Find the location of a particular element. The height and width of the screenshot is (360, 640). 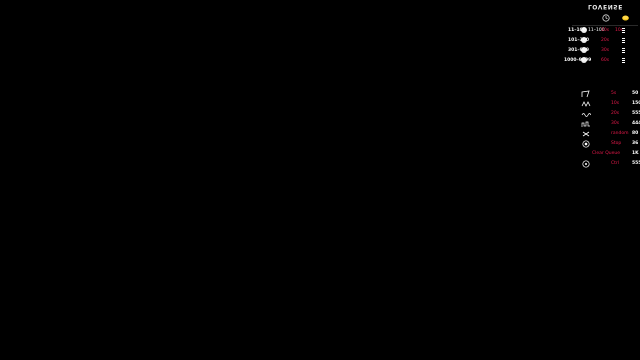

pattern-row-8: Ctrl 5555 is located at coordinates (605, 164).